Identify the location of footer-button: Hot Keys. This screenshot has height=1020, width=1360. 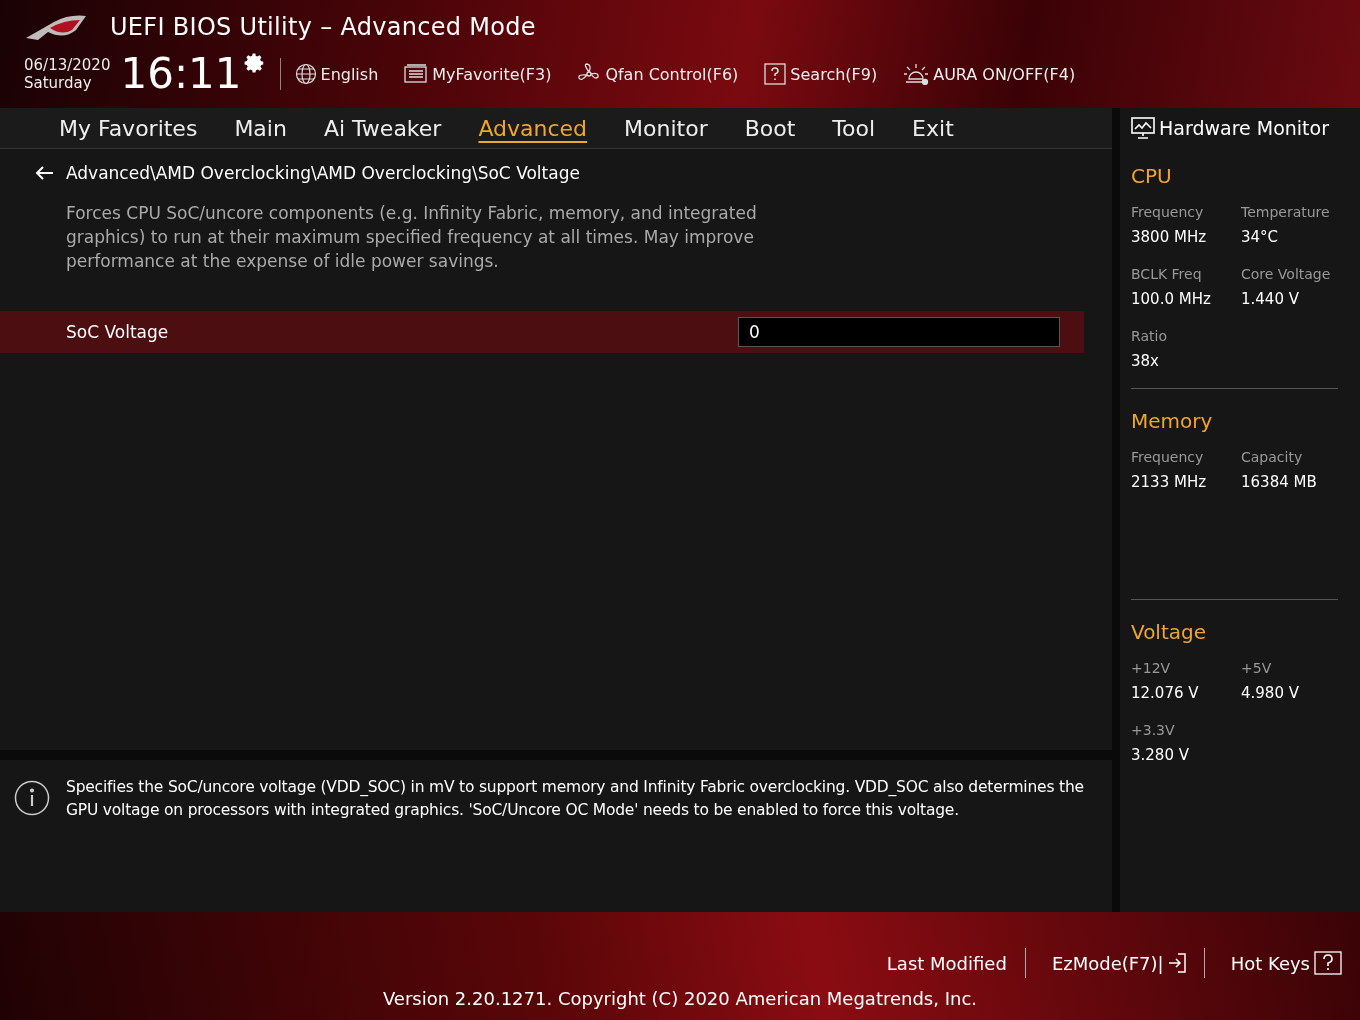
(1282, 963).